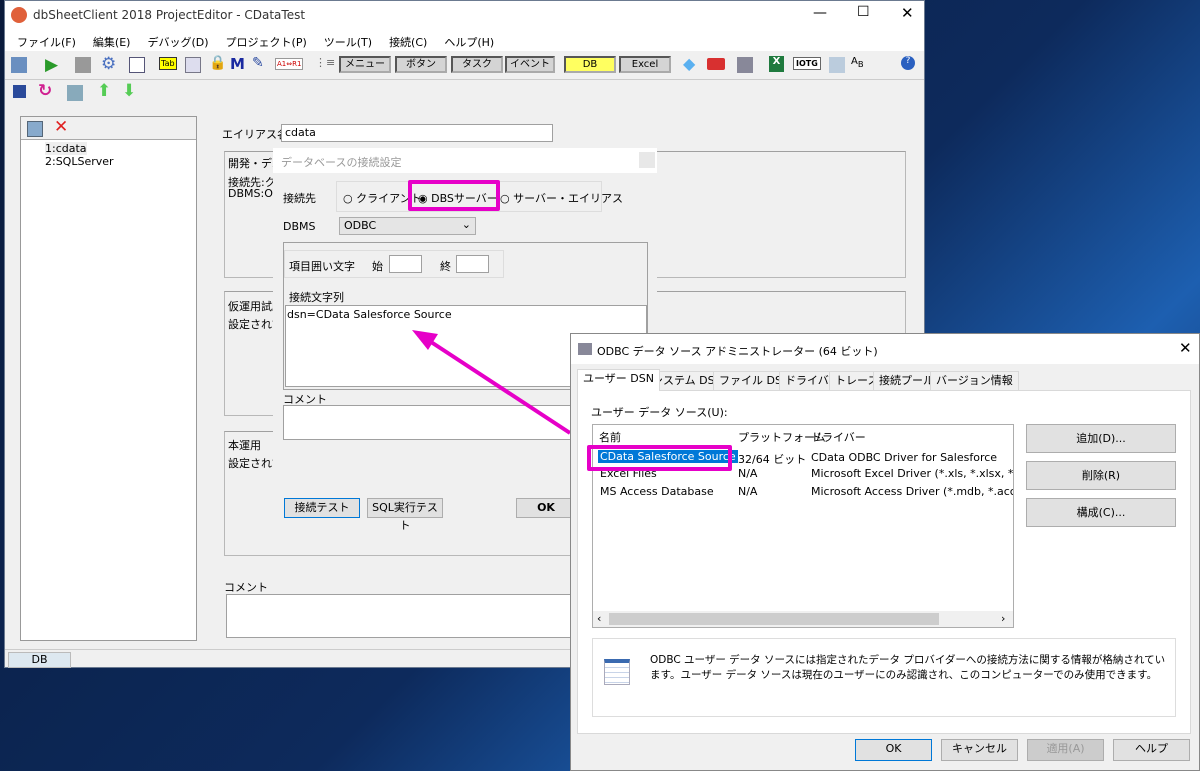 Image resolution: width=1200 pixels, height=771 pixels. I want to click on odbc-title-bar: ODBC データ ソース アドミニストレーター (64 ビット) ✕, so click(885, 349).